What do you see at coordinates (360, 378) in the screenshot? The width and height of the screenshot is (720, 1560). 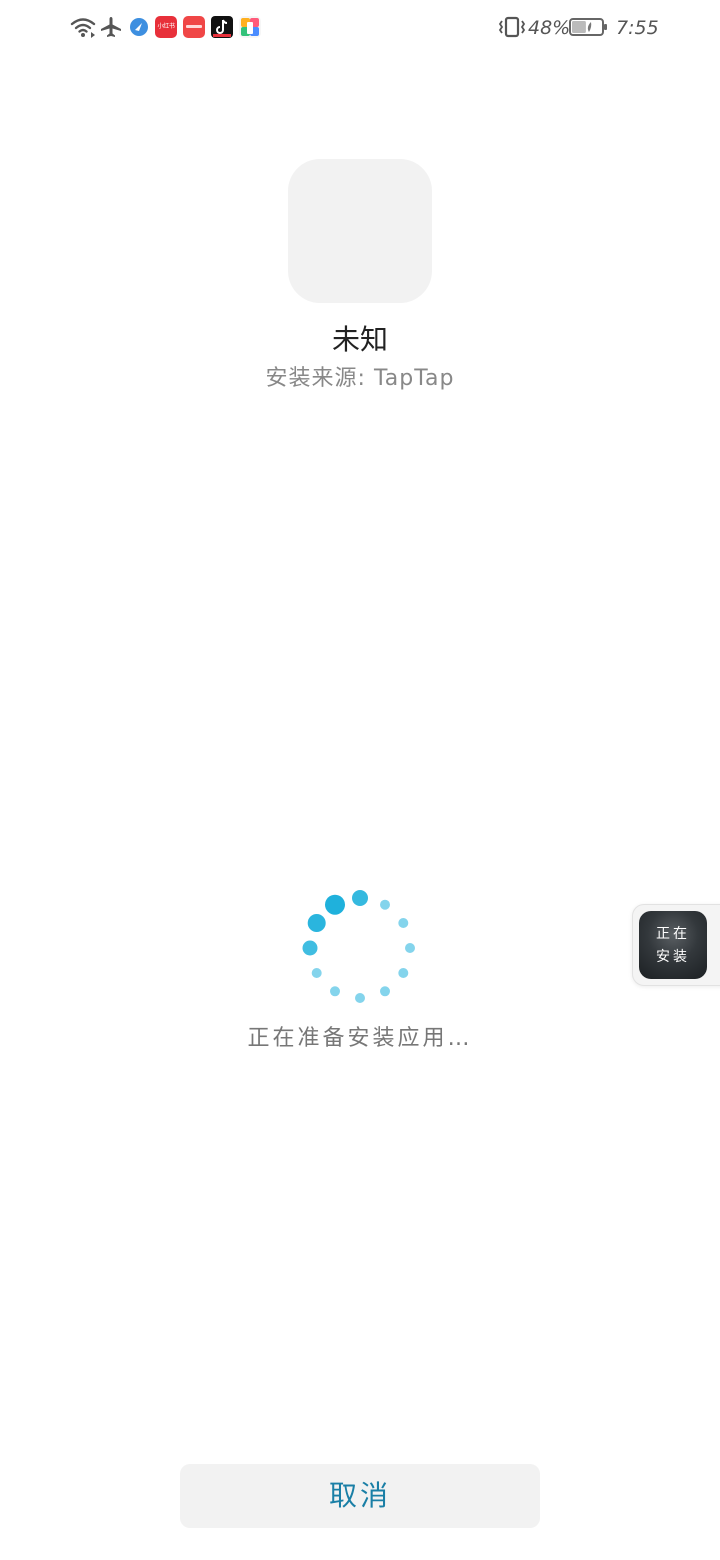 I see `install-source-label: 安装来源: TapTap` at bounding box center [360, 378].